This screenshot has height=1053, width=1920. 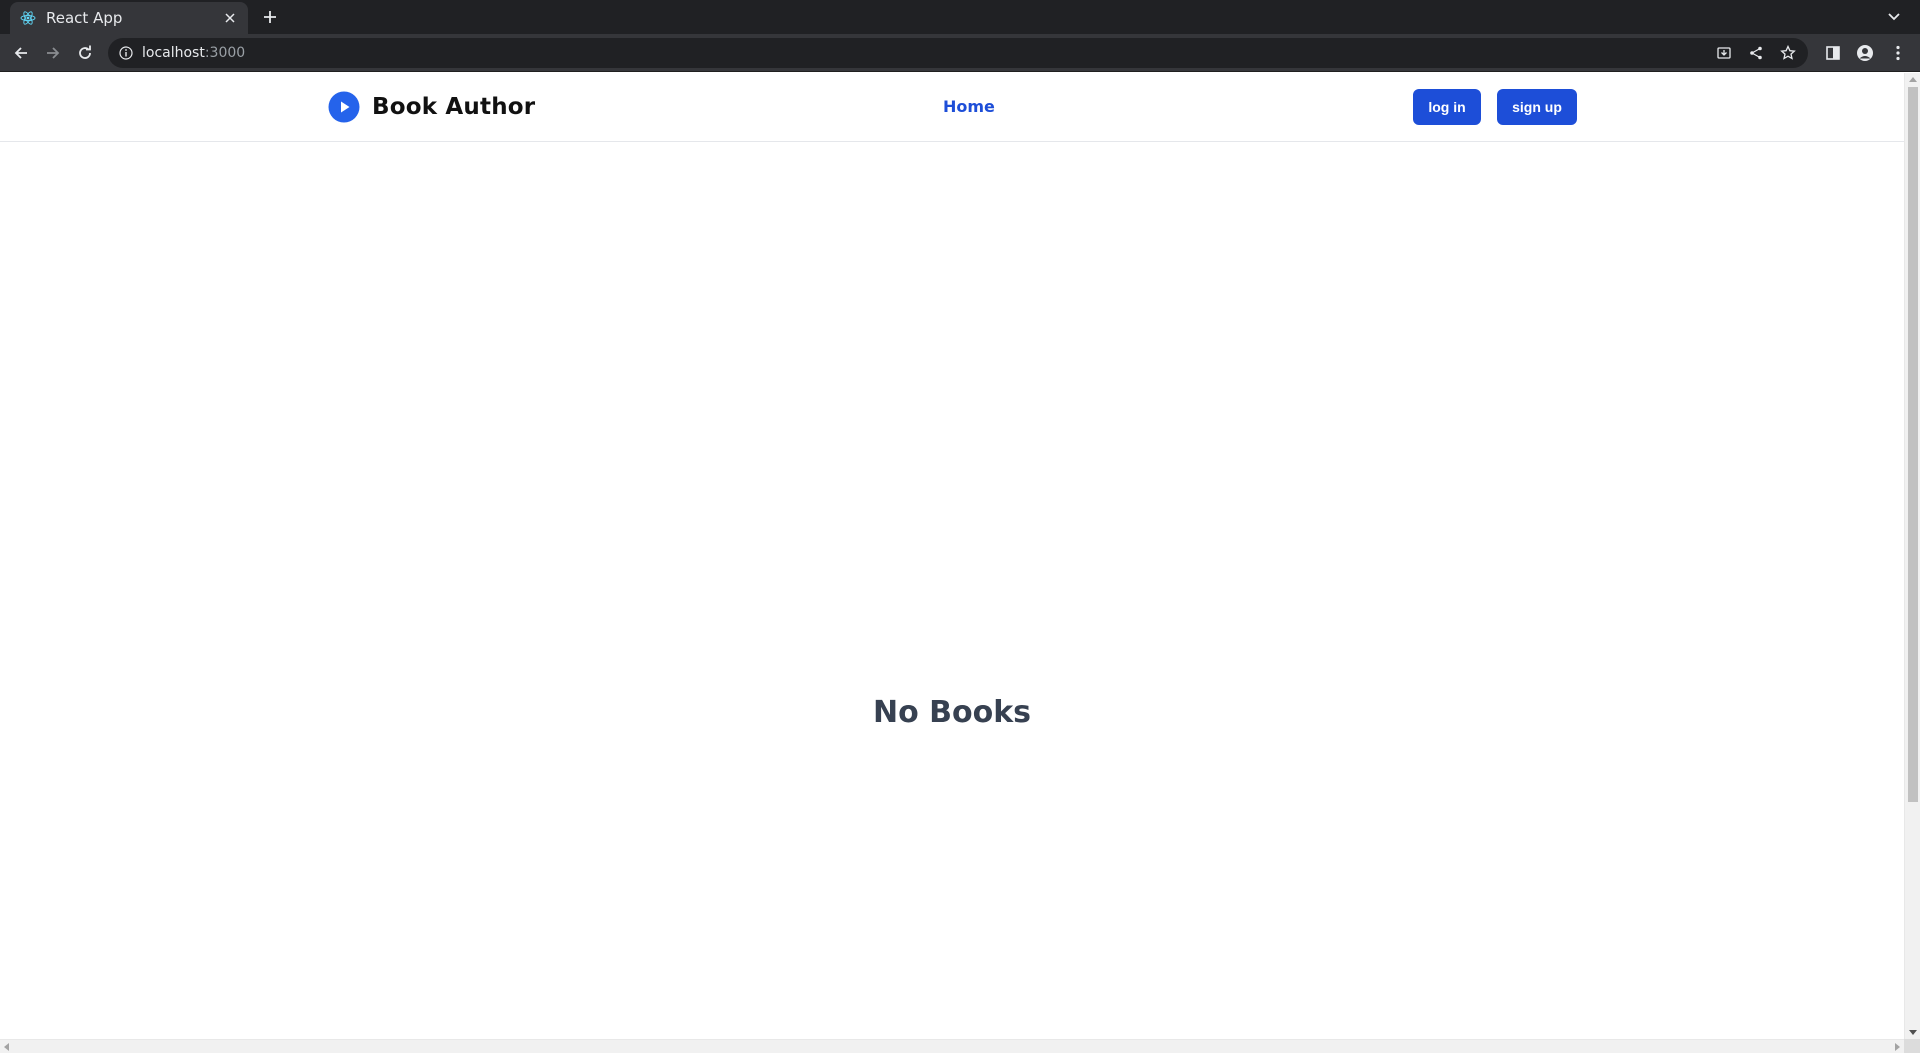 What do you see at coordinates (1913, 79) in the screenshot?
I see `scroll-up-icon` at bounding box center [1913, 79].